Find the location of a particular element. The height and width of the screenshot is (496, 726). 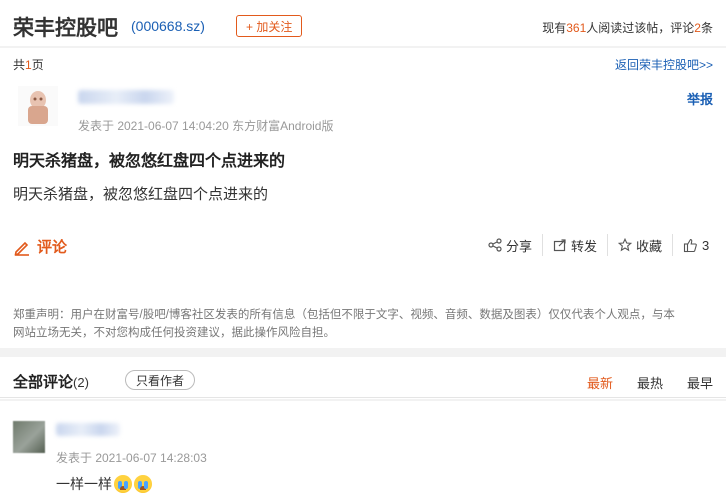

thumbs-up-icon is located at coordinates (690, 245).